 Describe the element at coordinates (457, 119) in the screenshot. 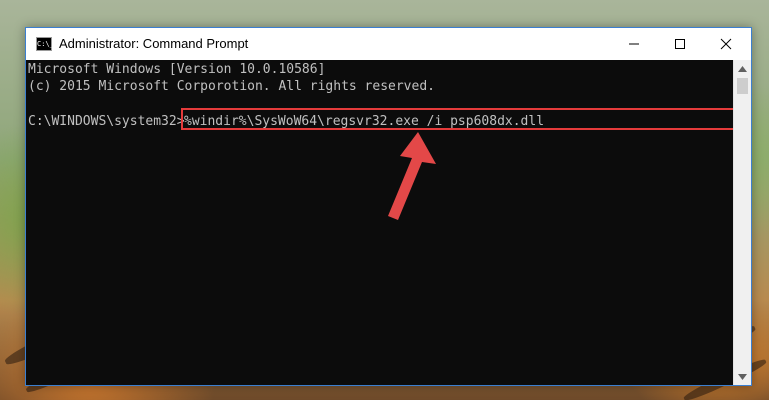

I see `command-highlight-box` at that location.